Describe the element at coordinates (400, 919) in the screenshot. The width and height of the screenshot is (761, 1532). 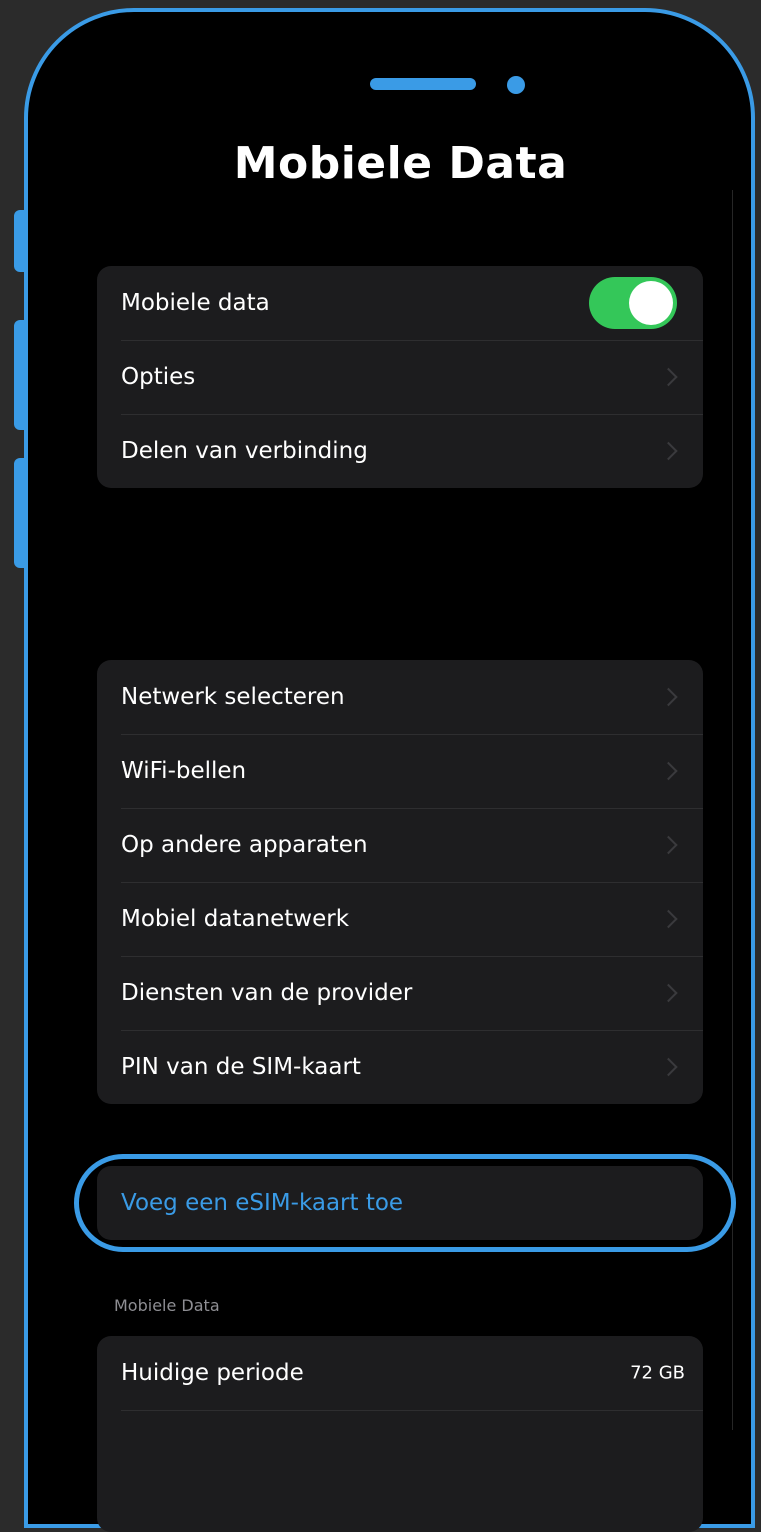
I see `cellular-network-row: Mobiel datanetwerk` at that location.